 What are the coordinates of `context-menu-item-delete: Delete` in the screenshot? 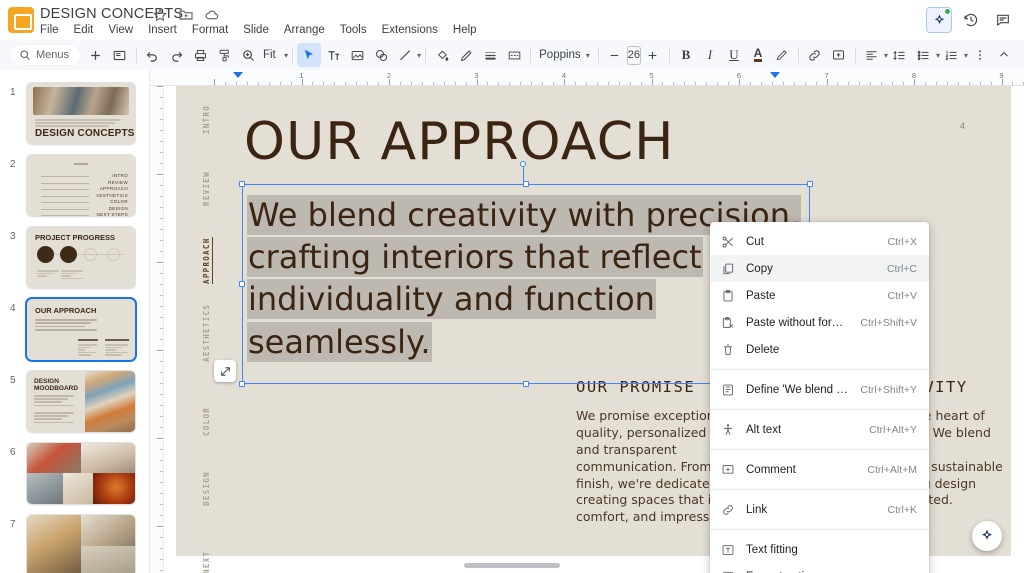 It's located at (819, 349).